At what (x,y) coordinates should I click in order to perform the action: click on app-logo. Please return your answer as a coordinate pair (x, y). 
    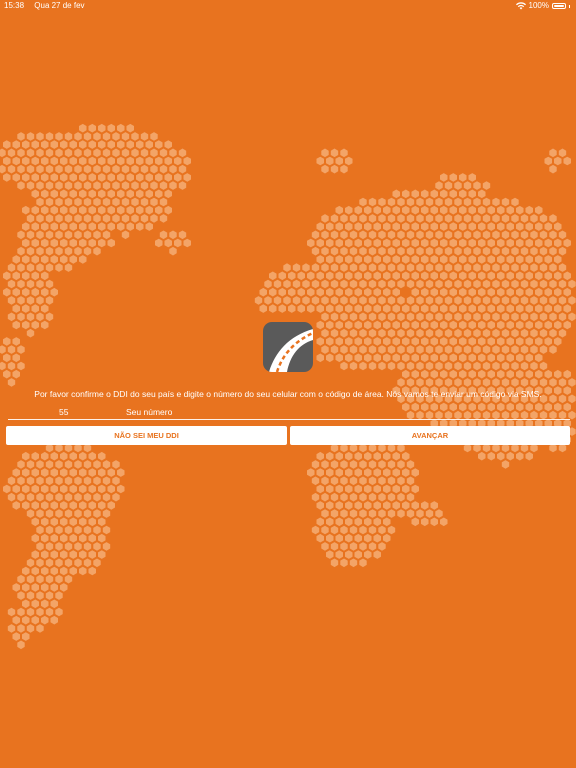
    Looking at the image, I should click on (288, 347).